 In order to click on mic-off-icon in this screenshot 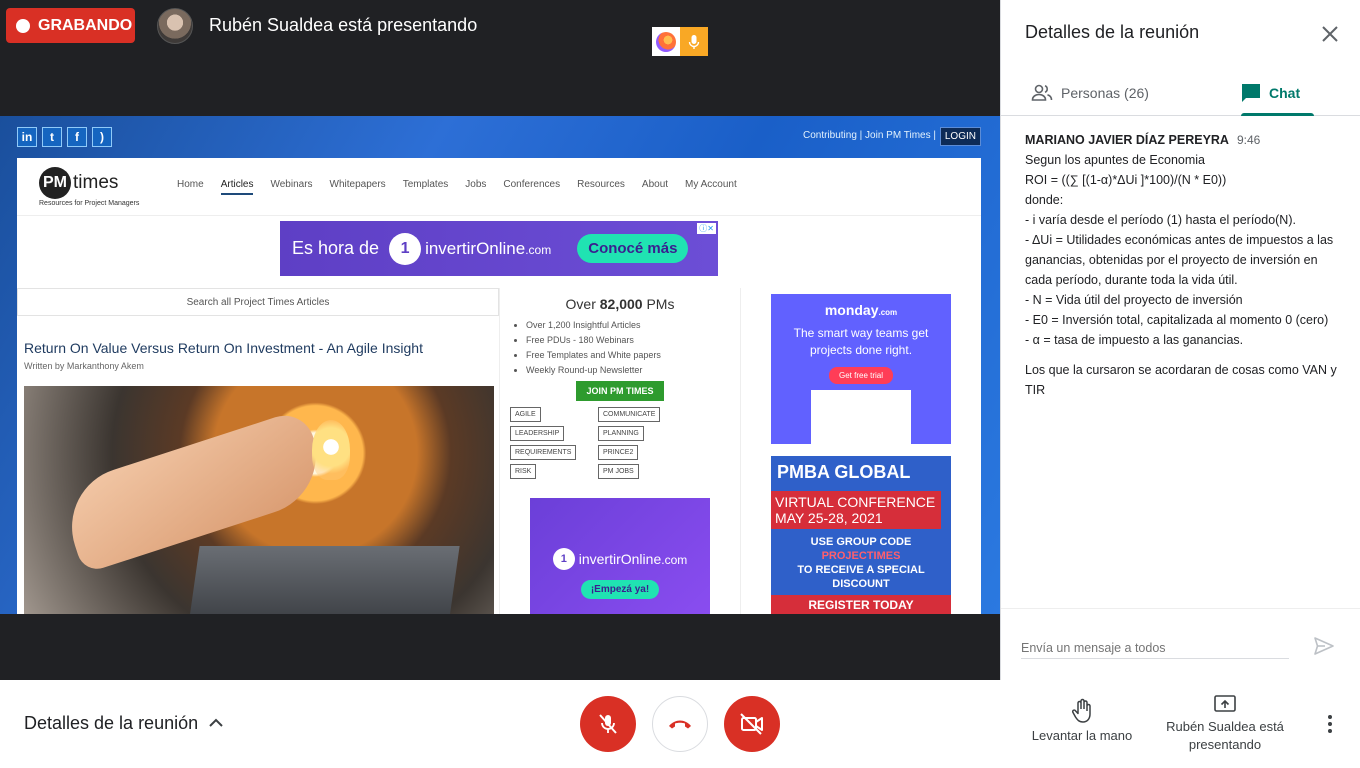, I will do `click(608, 724)`.